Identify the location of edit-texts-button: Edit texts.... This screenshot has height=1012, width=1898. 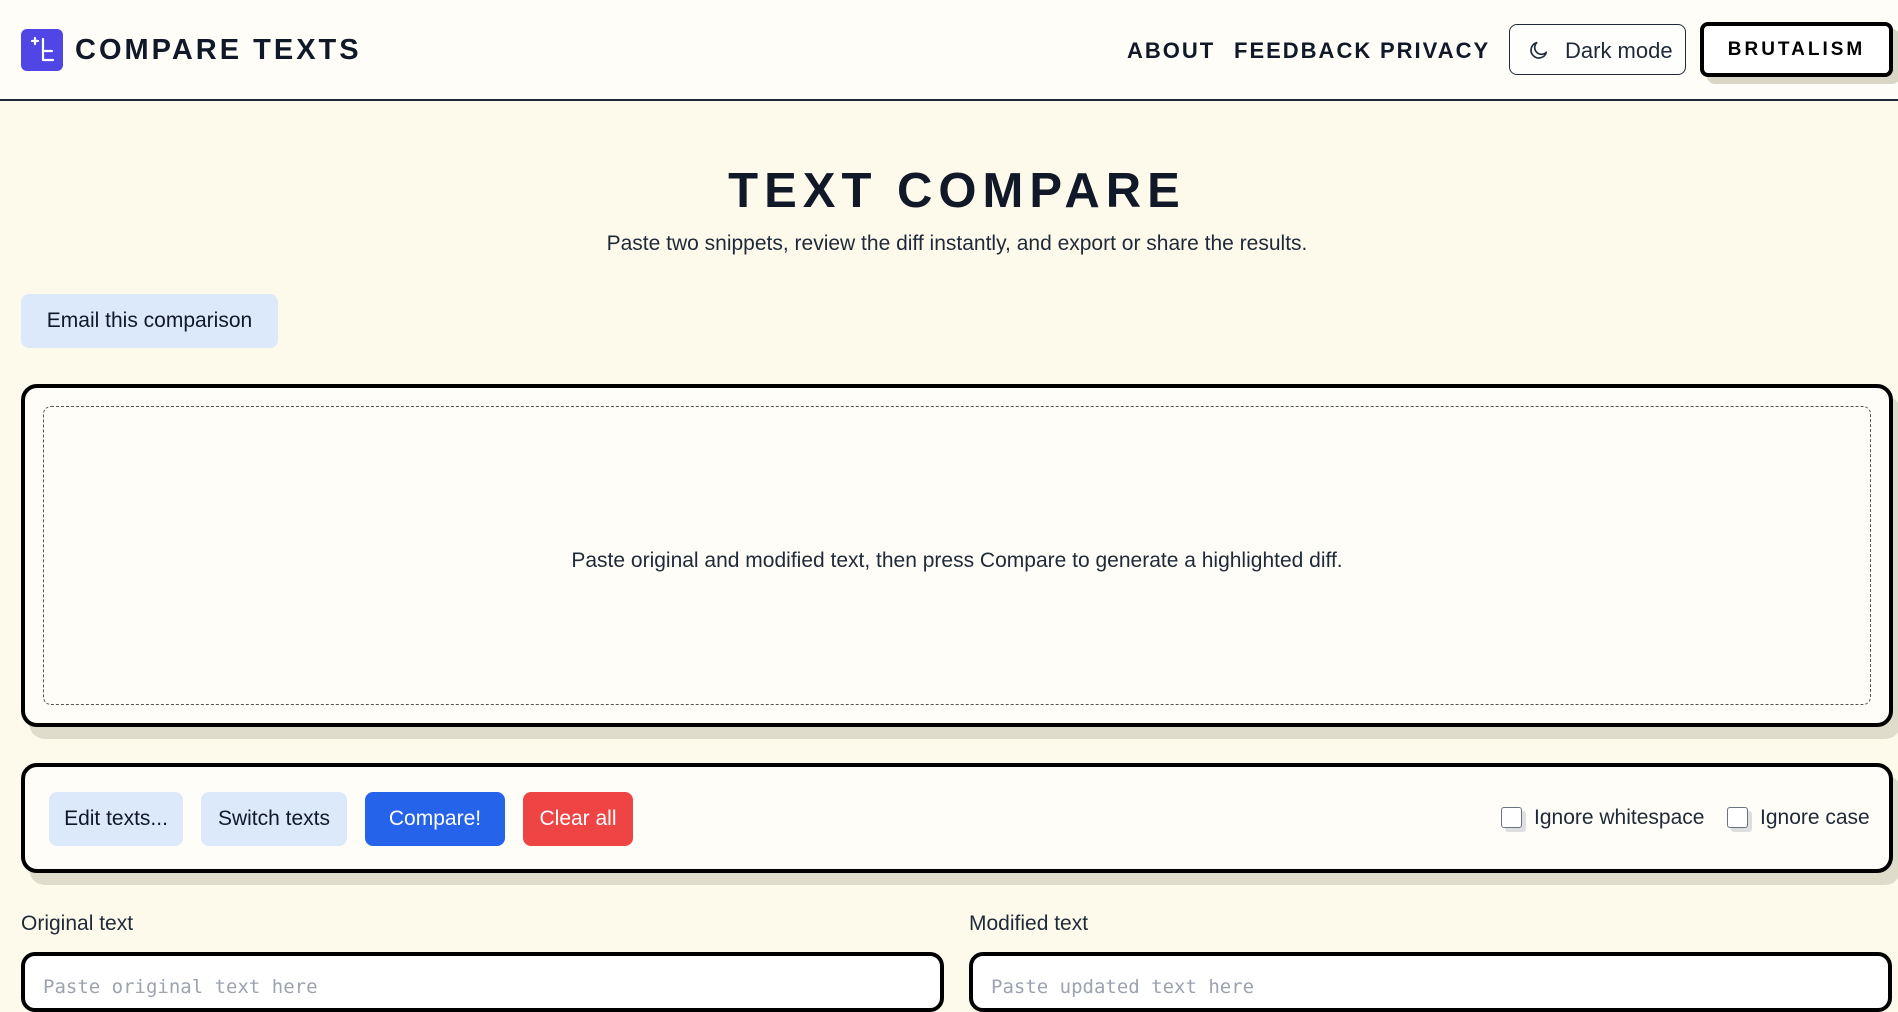
(116, 819).